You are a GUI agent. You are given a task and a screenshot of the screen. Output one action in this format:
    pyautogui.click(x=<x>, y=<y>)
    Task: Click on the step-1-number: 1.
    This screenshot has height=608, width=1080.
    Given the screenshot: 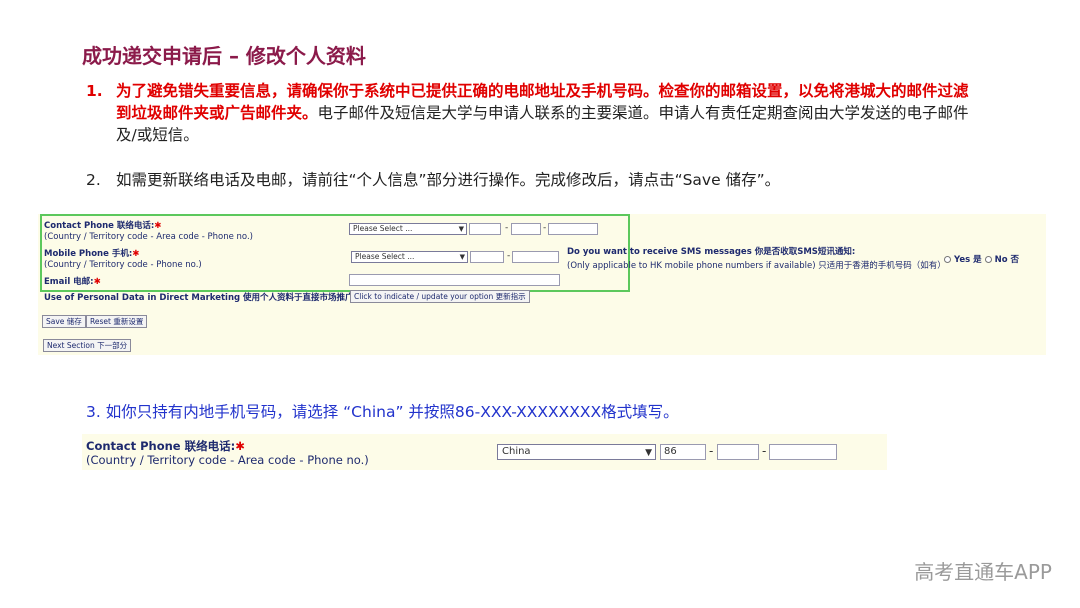 What is the action you would take?
    pyautogui.click(x=94, y=91)
    